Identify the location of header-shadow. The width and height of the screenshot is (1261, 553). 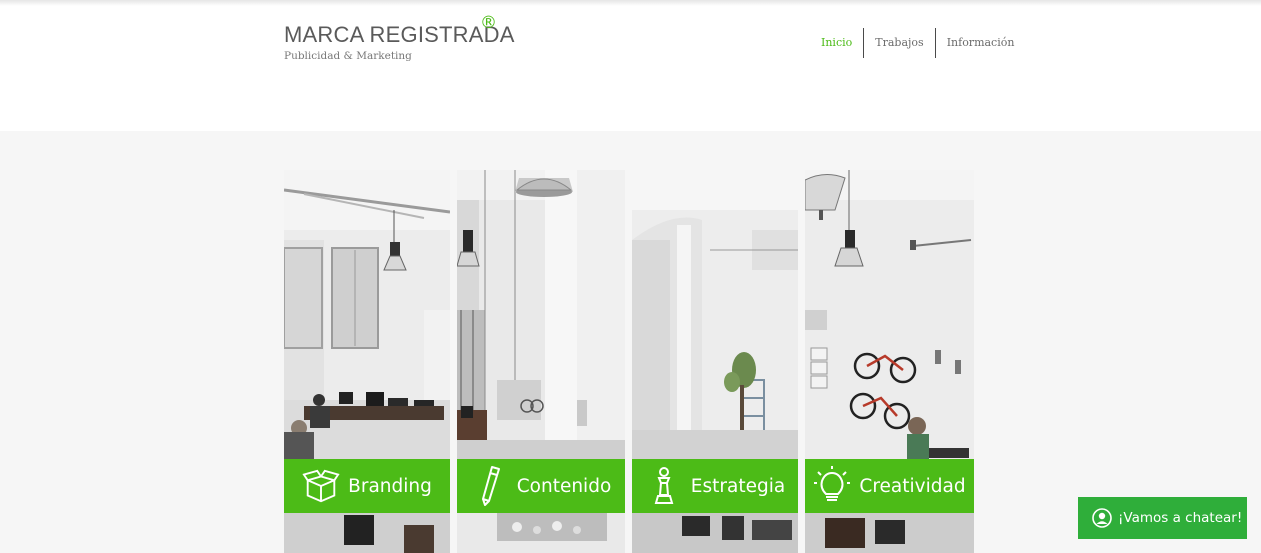
(630, 3).